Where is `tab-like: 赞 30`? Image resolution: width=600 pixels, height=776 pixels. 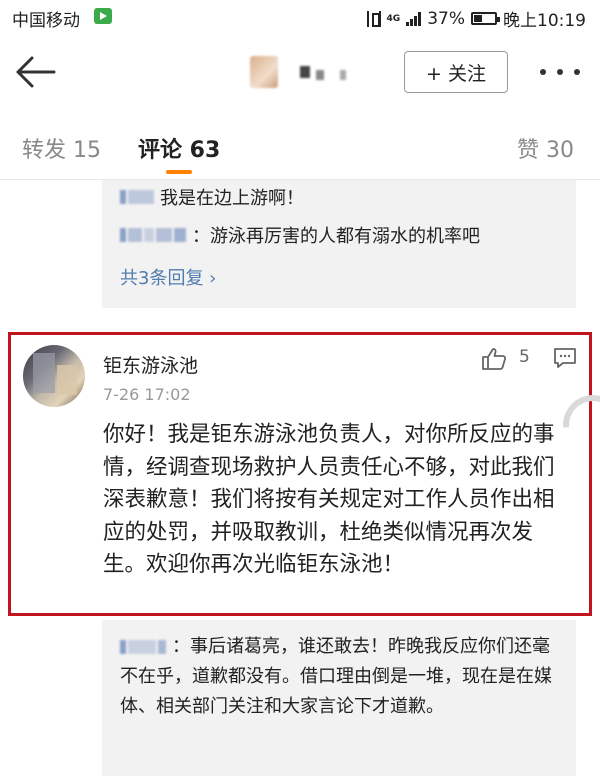
tab-like: 赞 30 is located at coordinates (545, 148).